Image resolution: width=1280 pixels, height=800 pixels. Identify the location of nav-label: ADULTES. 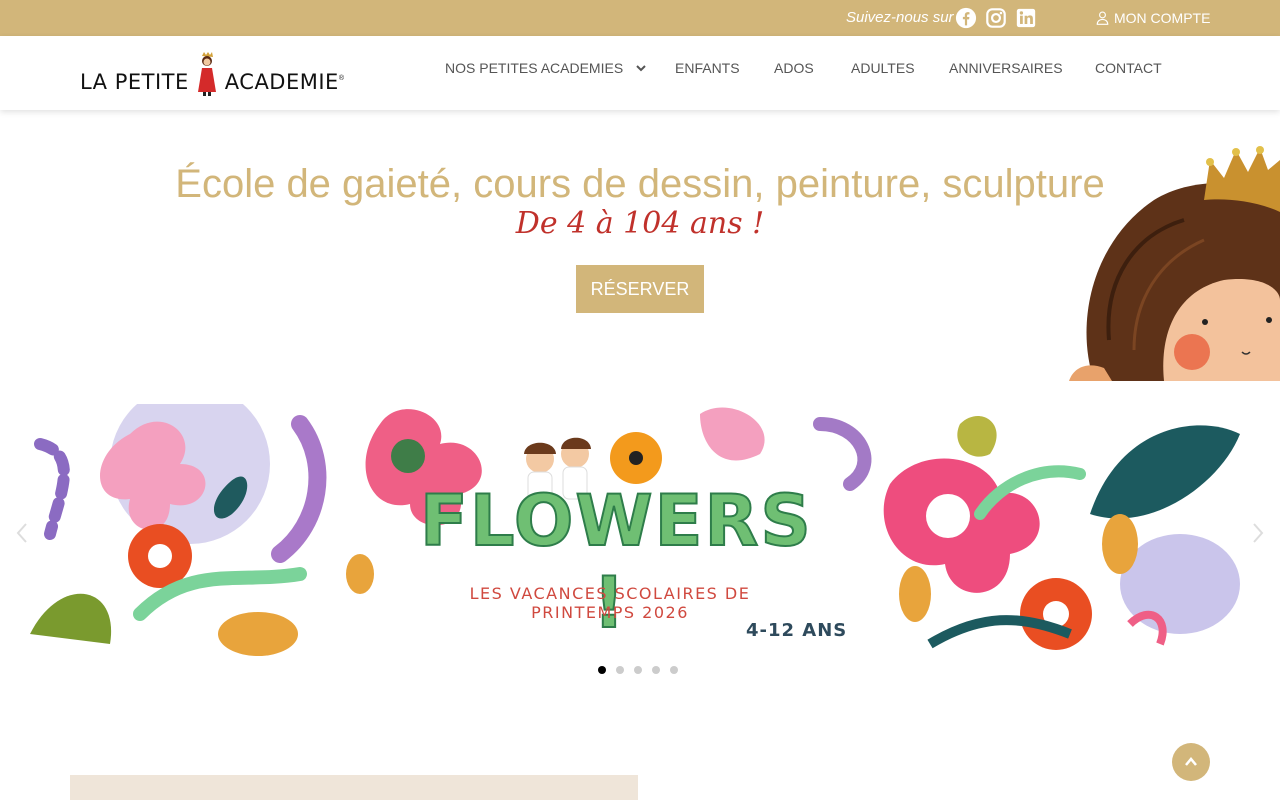
(883, 68).